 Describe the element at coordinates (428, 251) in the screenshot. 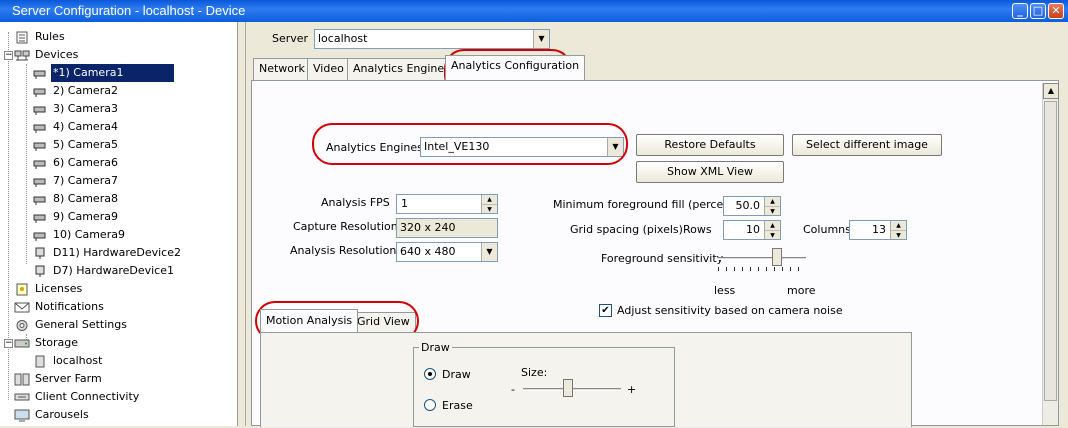

I see `analysis-resolution-value: 640 x 480` at that location.